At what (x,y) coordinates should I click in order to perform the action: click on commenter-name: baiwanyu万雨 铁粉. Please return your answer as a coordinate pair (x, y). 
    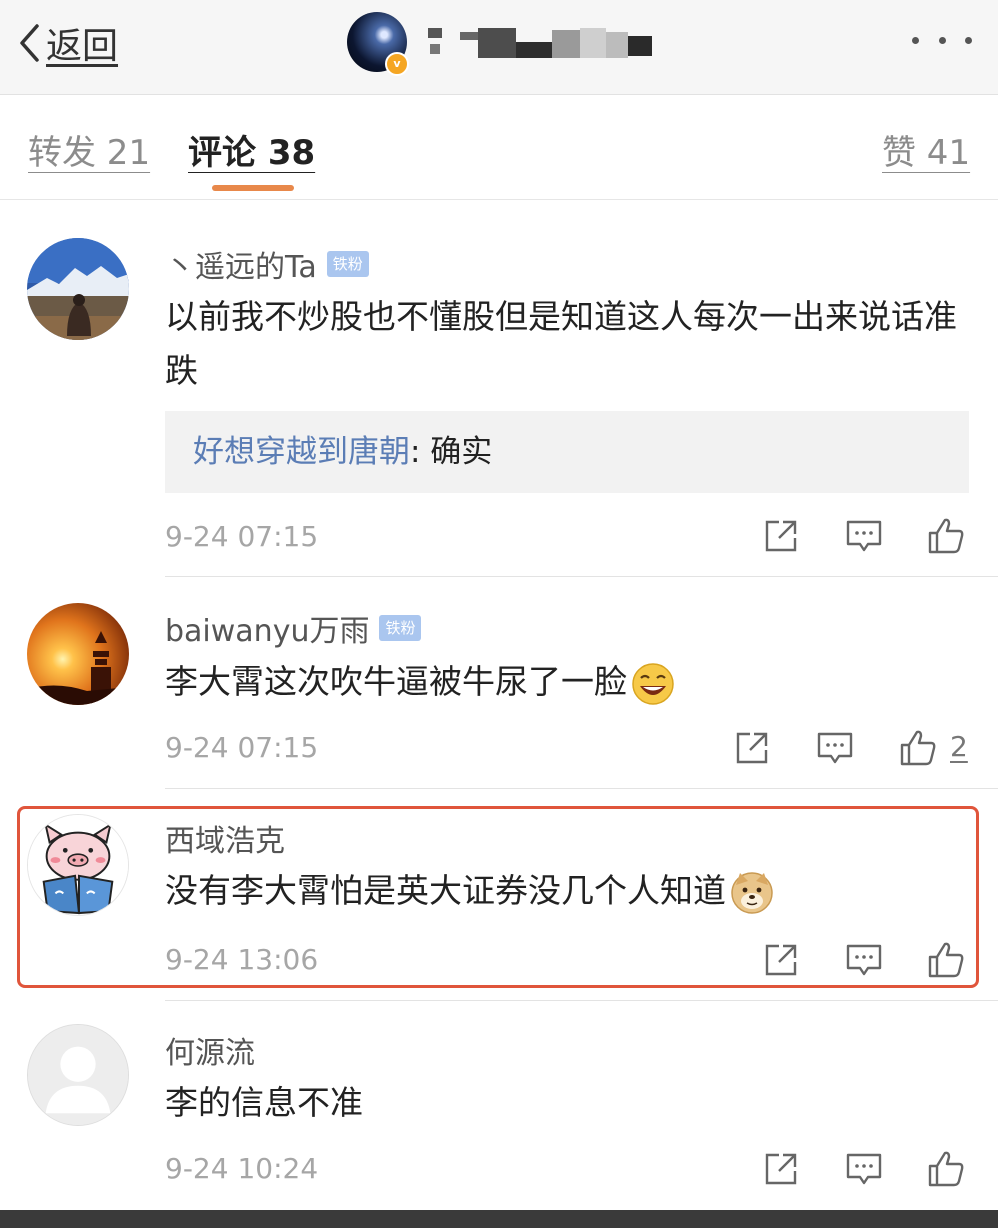
    Looking at the image, I should click on (293, 628).